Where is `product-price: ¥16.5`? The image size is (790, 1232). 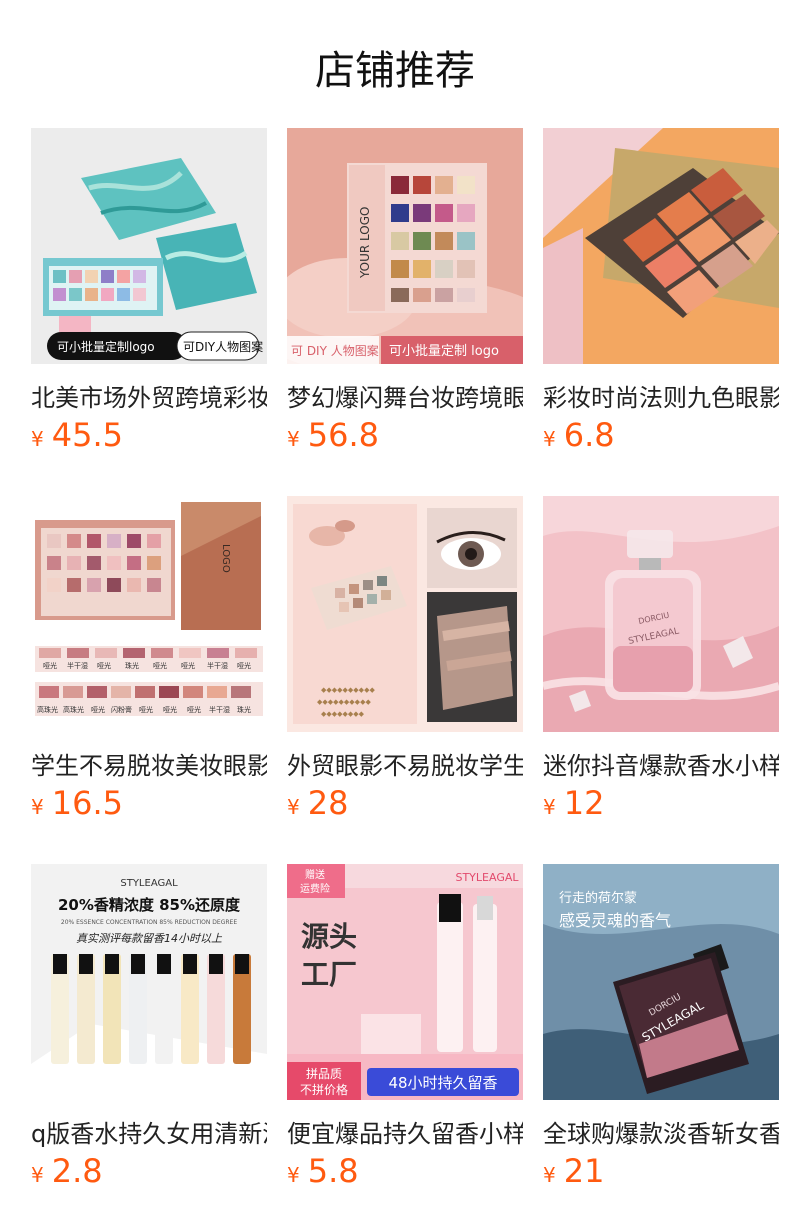 product-price: ¥16.5 is located at coordinates (149, 804).